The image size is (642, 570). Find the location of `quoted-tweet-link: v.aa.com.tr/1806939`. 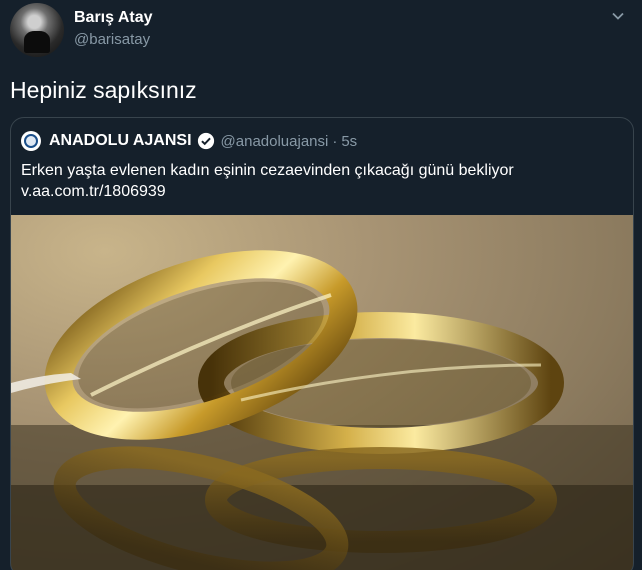

quoted-tweet-link: v.aa.com.tr/1806939 is located at coordinates (93, 191).